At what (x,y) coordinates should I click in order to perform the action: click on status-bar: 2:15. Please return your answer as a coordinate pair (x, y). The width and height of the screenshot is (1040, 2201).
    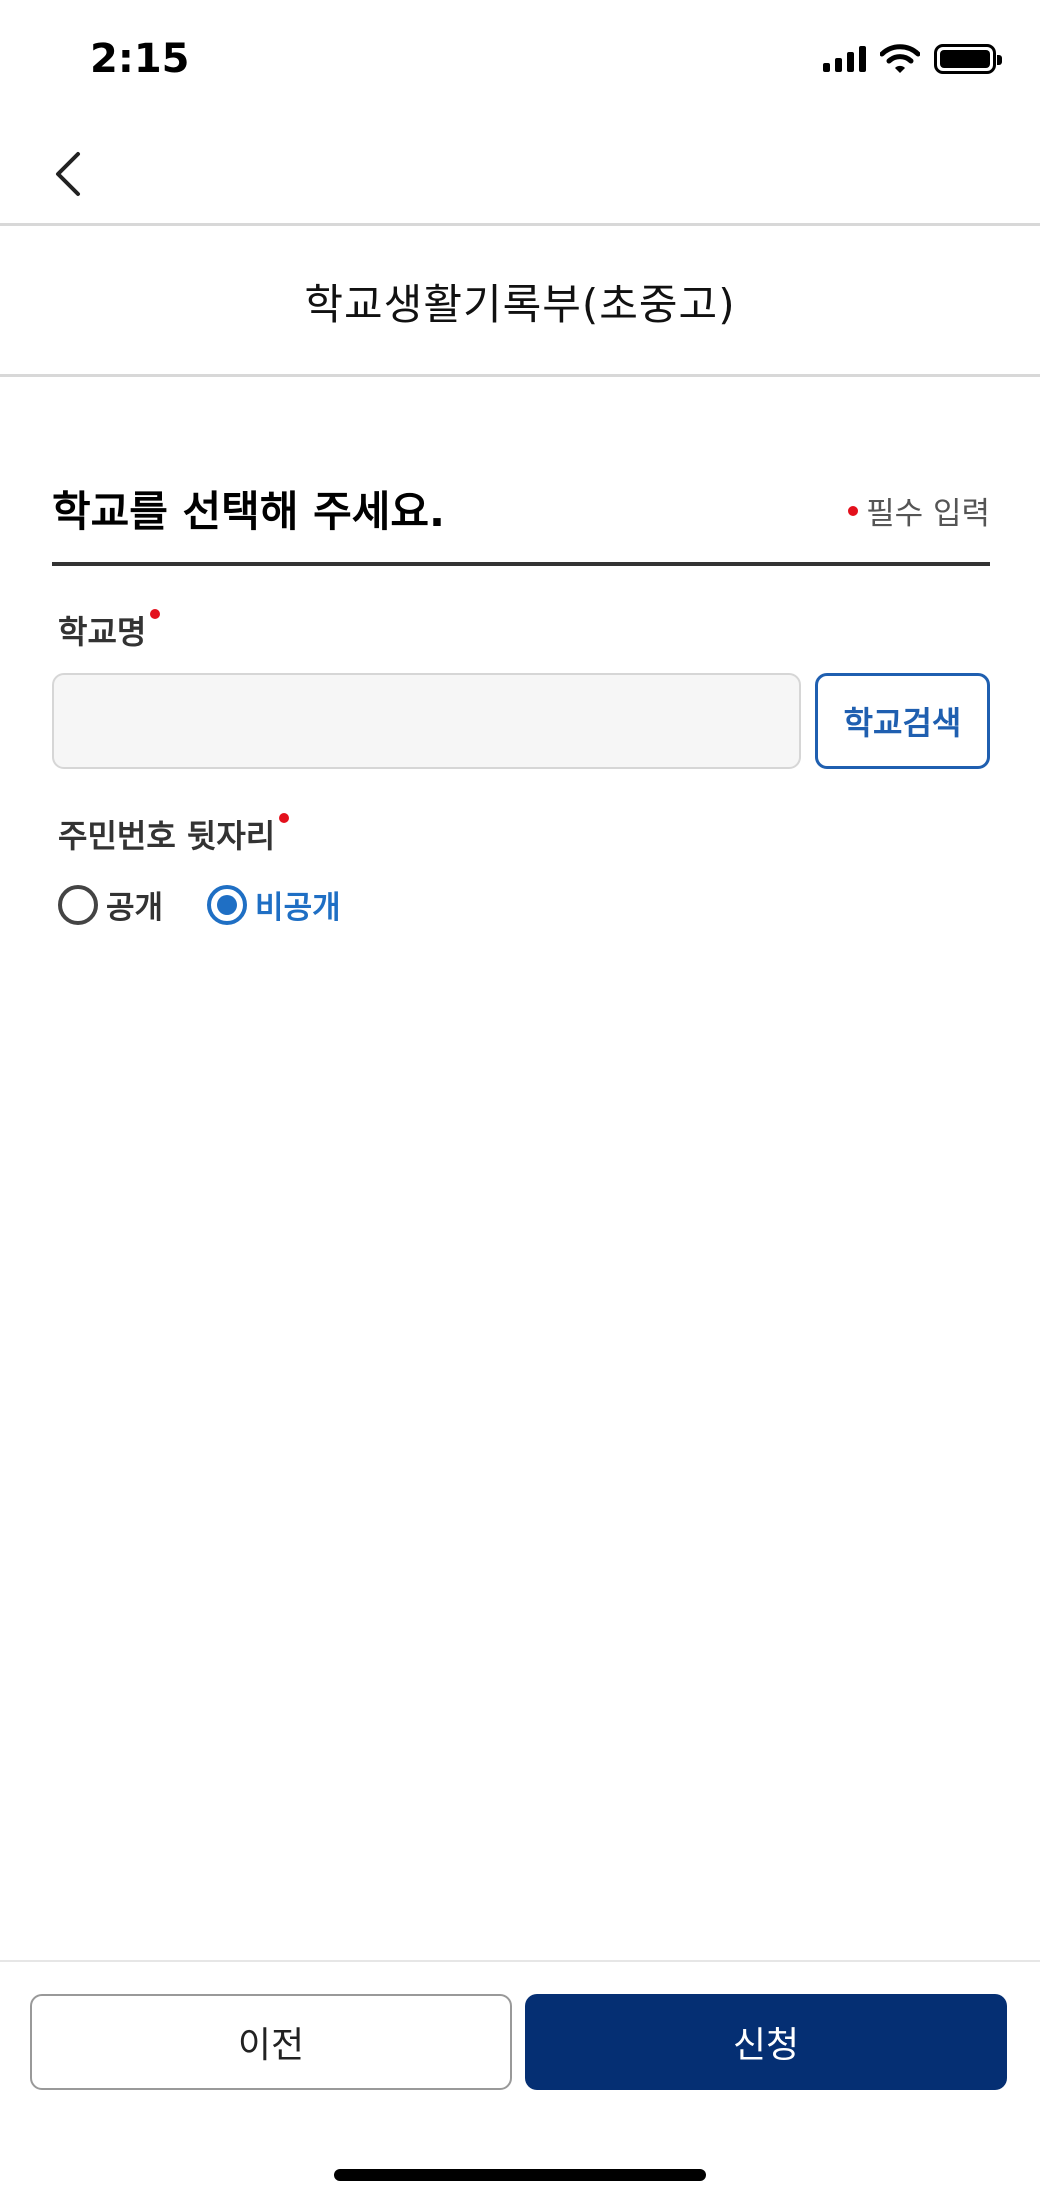
    Looking at the image, I should click on (520, 60).